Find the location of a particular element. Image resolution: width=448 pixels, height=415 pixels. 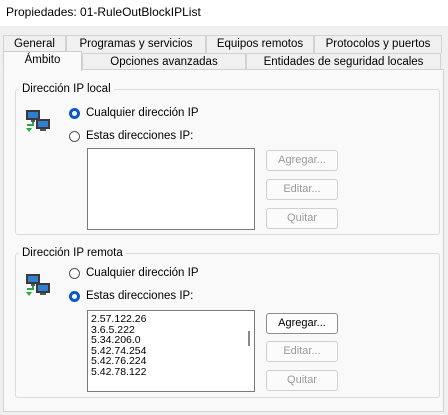

remote-these-ip-label: Estas direcciones IP: is located at coordinates (140, 296).